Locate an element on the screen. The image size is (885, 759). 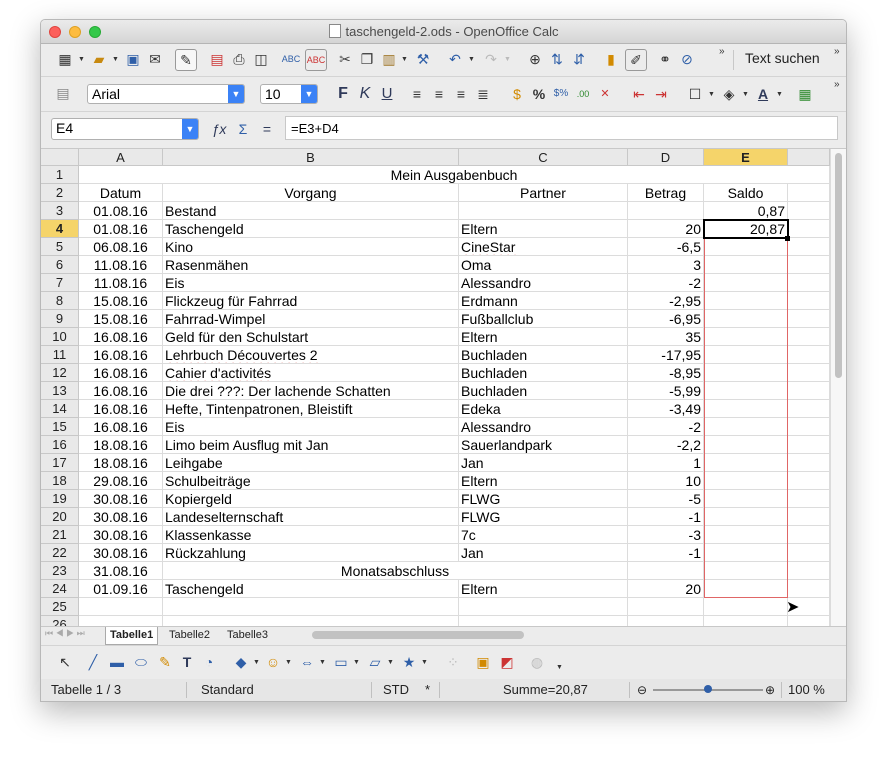
align-right-icon: ≡ is located at coordinates (461, 94).